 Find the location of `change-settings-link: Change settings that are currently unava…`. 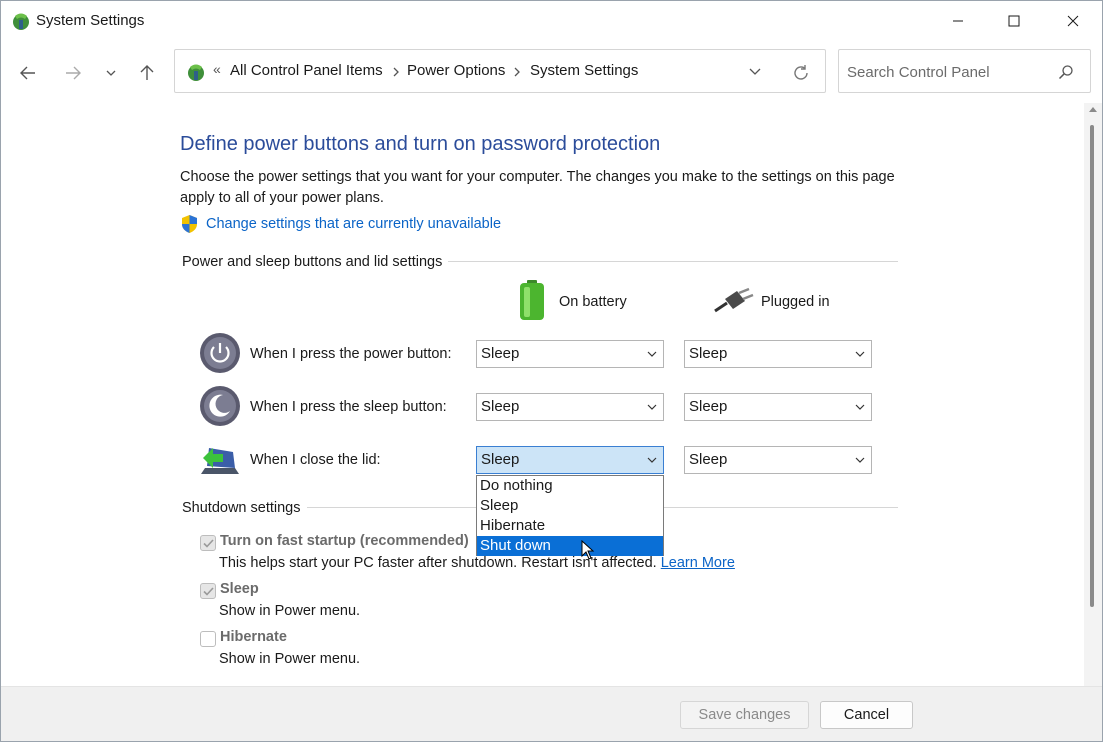

change-settings-link: Change settings that are currently unava… is located at coordinates (353, 224).